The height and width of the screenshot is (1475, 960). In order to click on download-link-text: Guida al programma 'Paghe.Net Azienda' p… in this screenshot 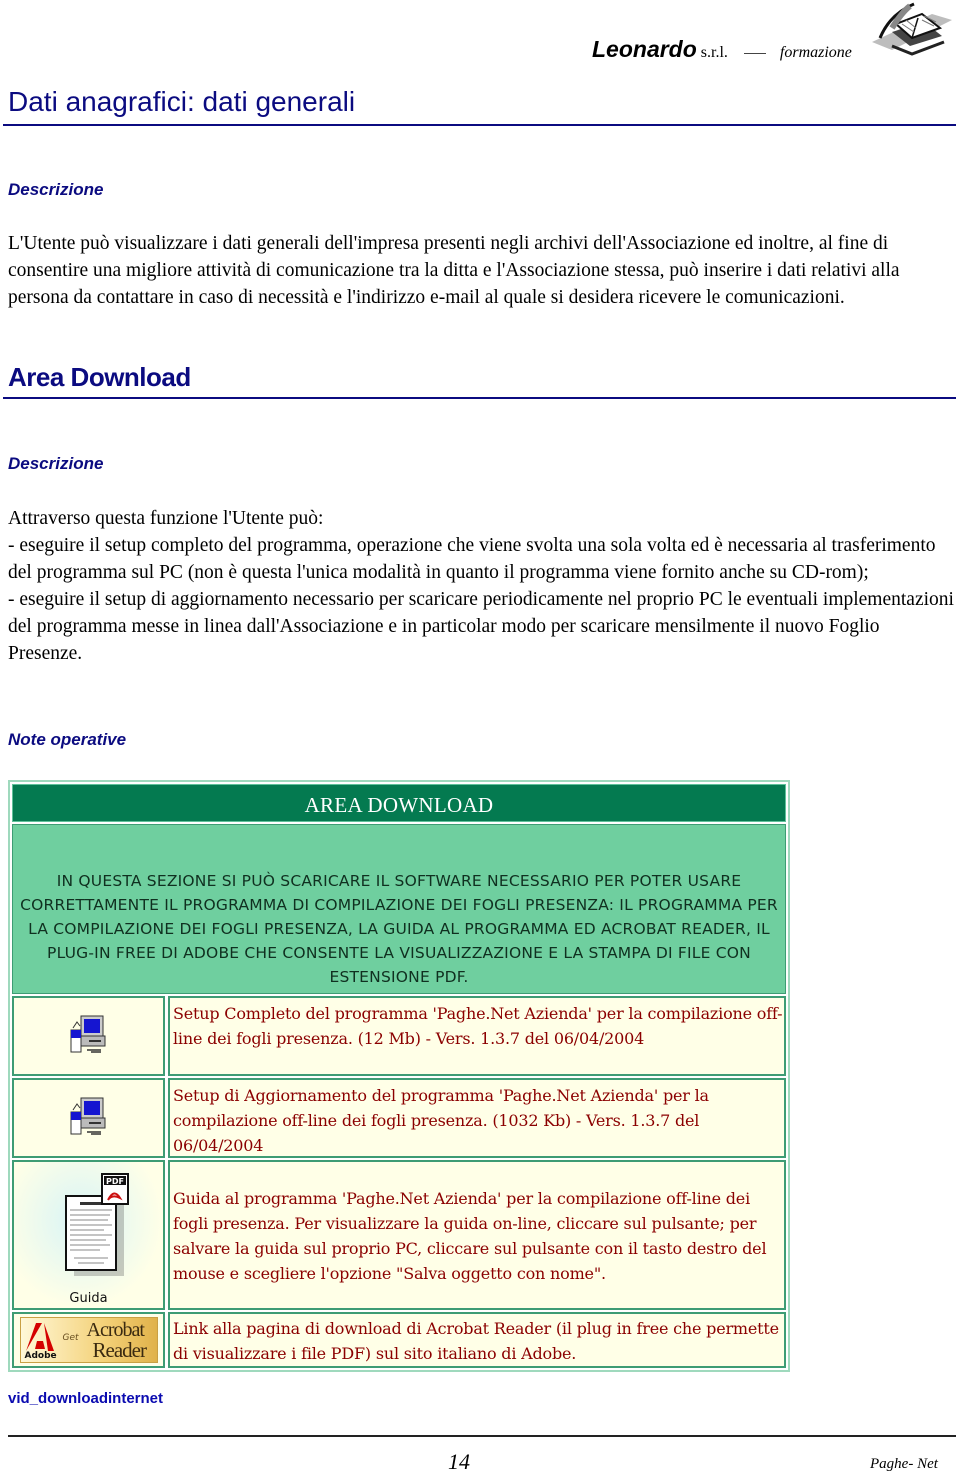, I will do `click(477, 1235)`.